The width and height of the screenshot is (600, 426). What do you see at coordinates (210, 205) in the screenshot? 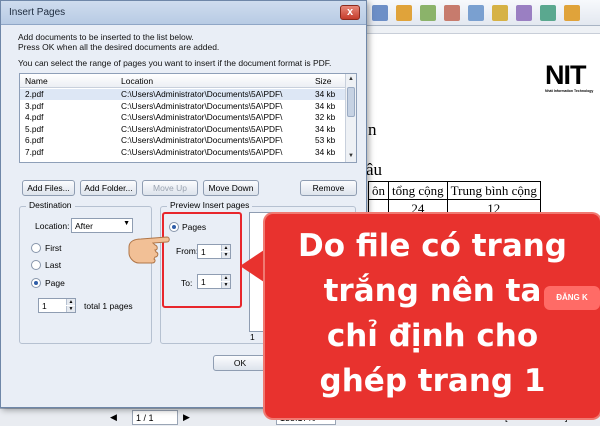
I see `preview-label: Preview Insert pages` at bounding box center [210, 205].